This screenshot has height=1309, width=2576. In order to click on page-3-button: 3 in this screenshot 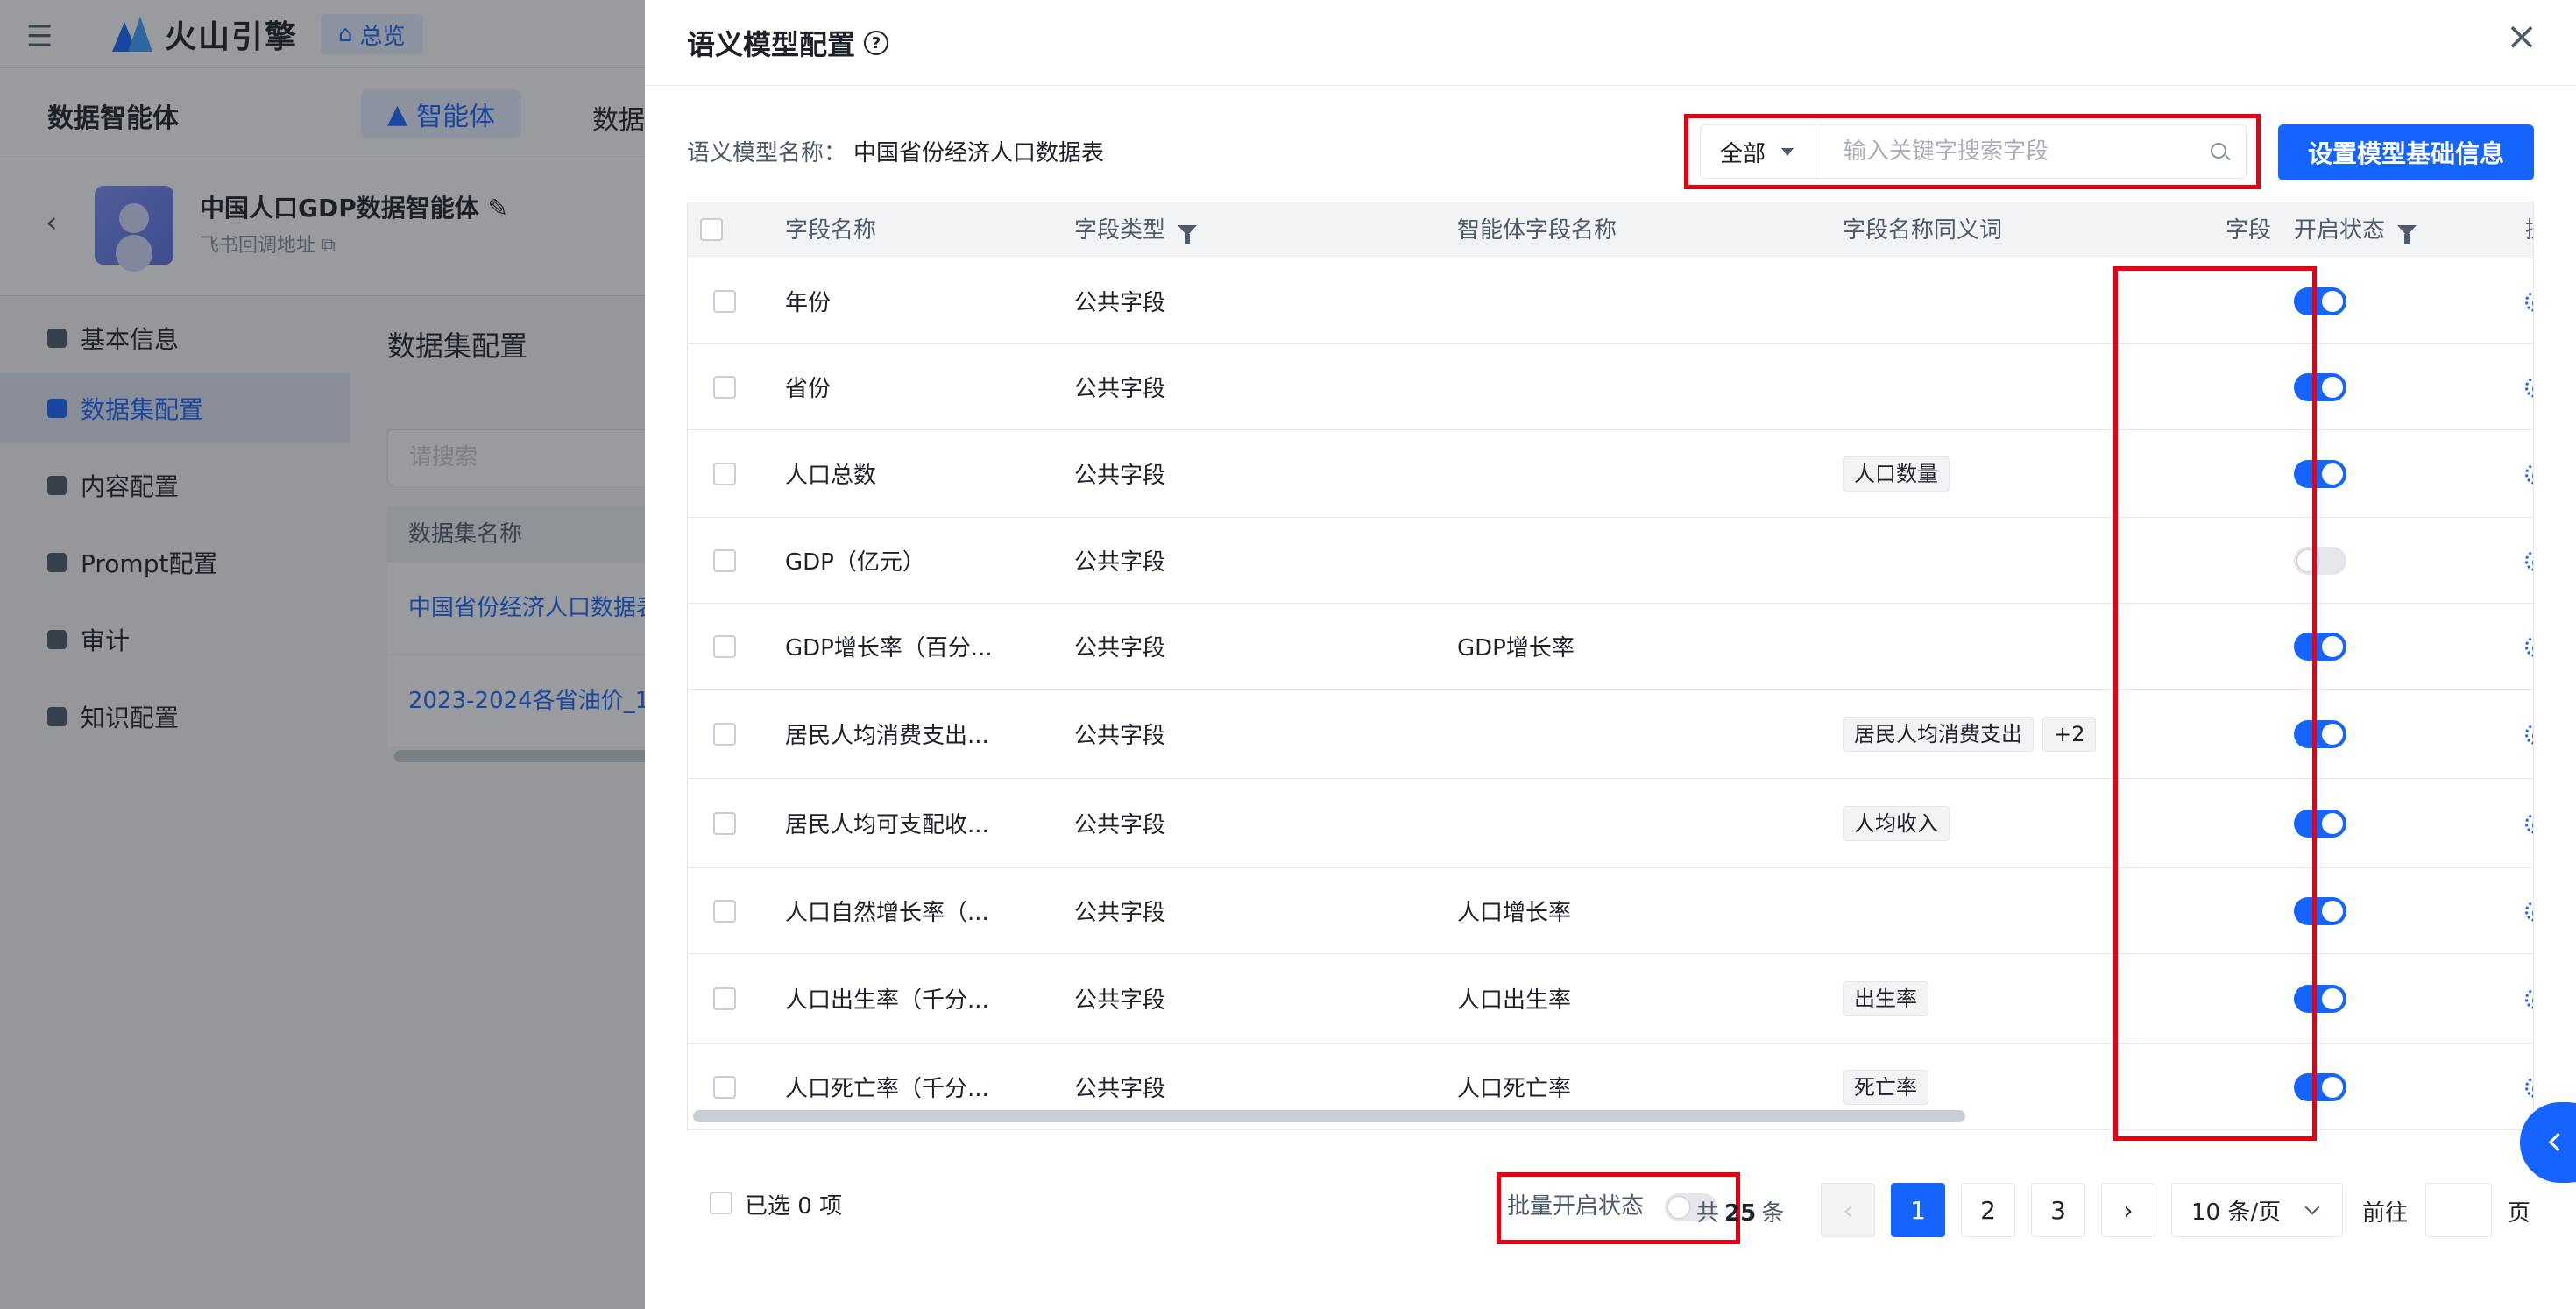, I will do `click(2058, 1210)`.